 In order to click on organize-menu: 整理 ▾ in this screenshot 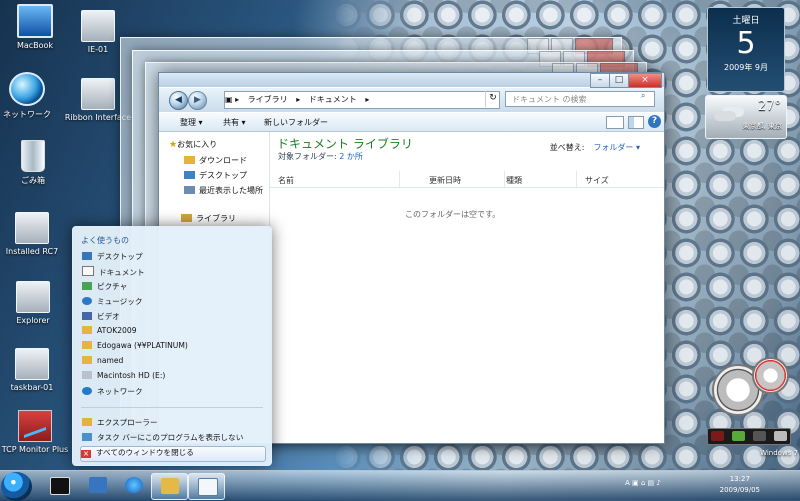, I will do `click(191, 122)`.